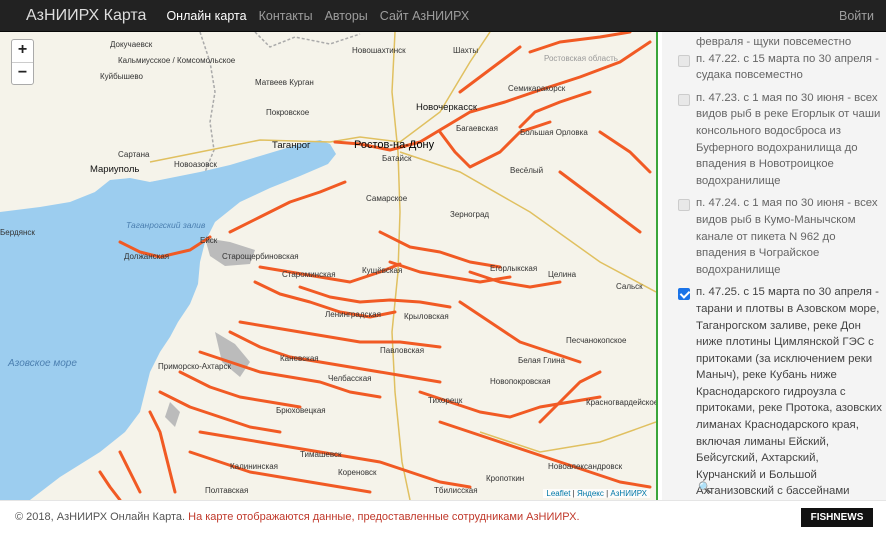 This screenshot has width=886, height=533. I want to click on rule-item: февраля - щуки повсеместно, so click(774, 42).